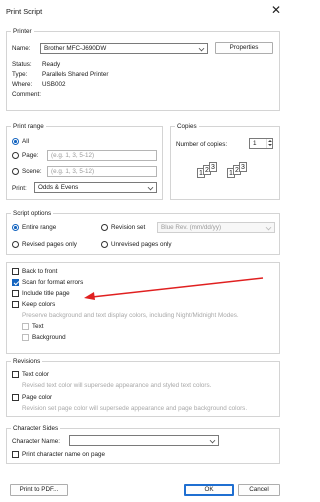 This screenshot has width=320, height=502. Describe the element at coordinates (15, 227) in the screenshot. I see `entire-range-radio` at that location.